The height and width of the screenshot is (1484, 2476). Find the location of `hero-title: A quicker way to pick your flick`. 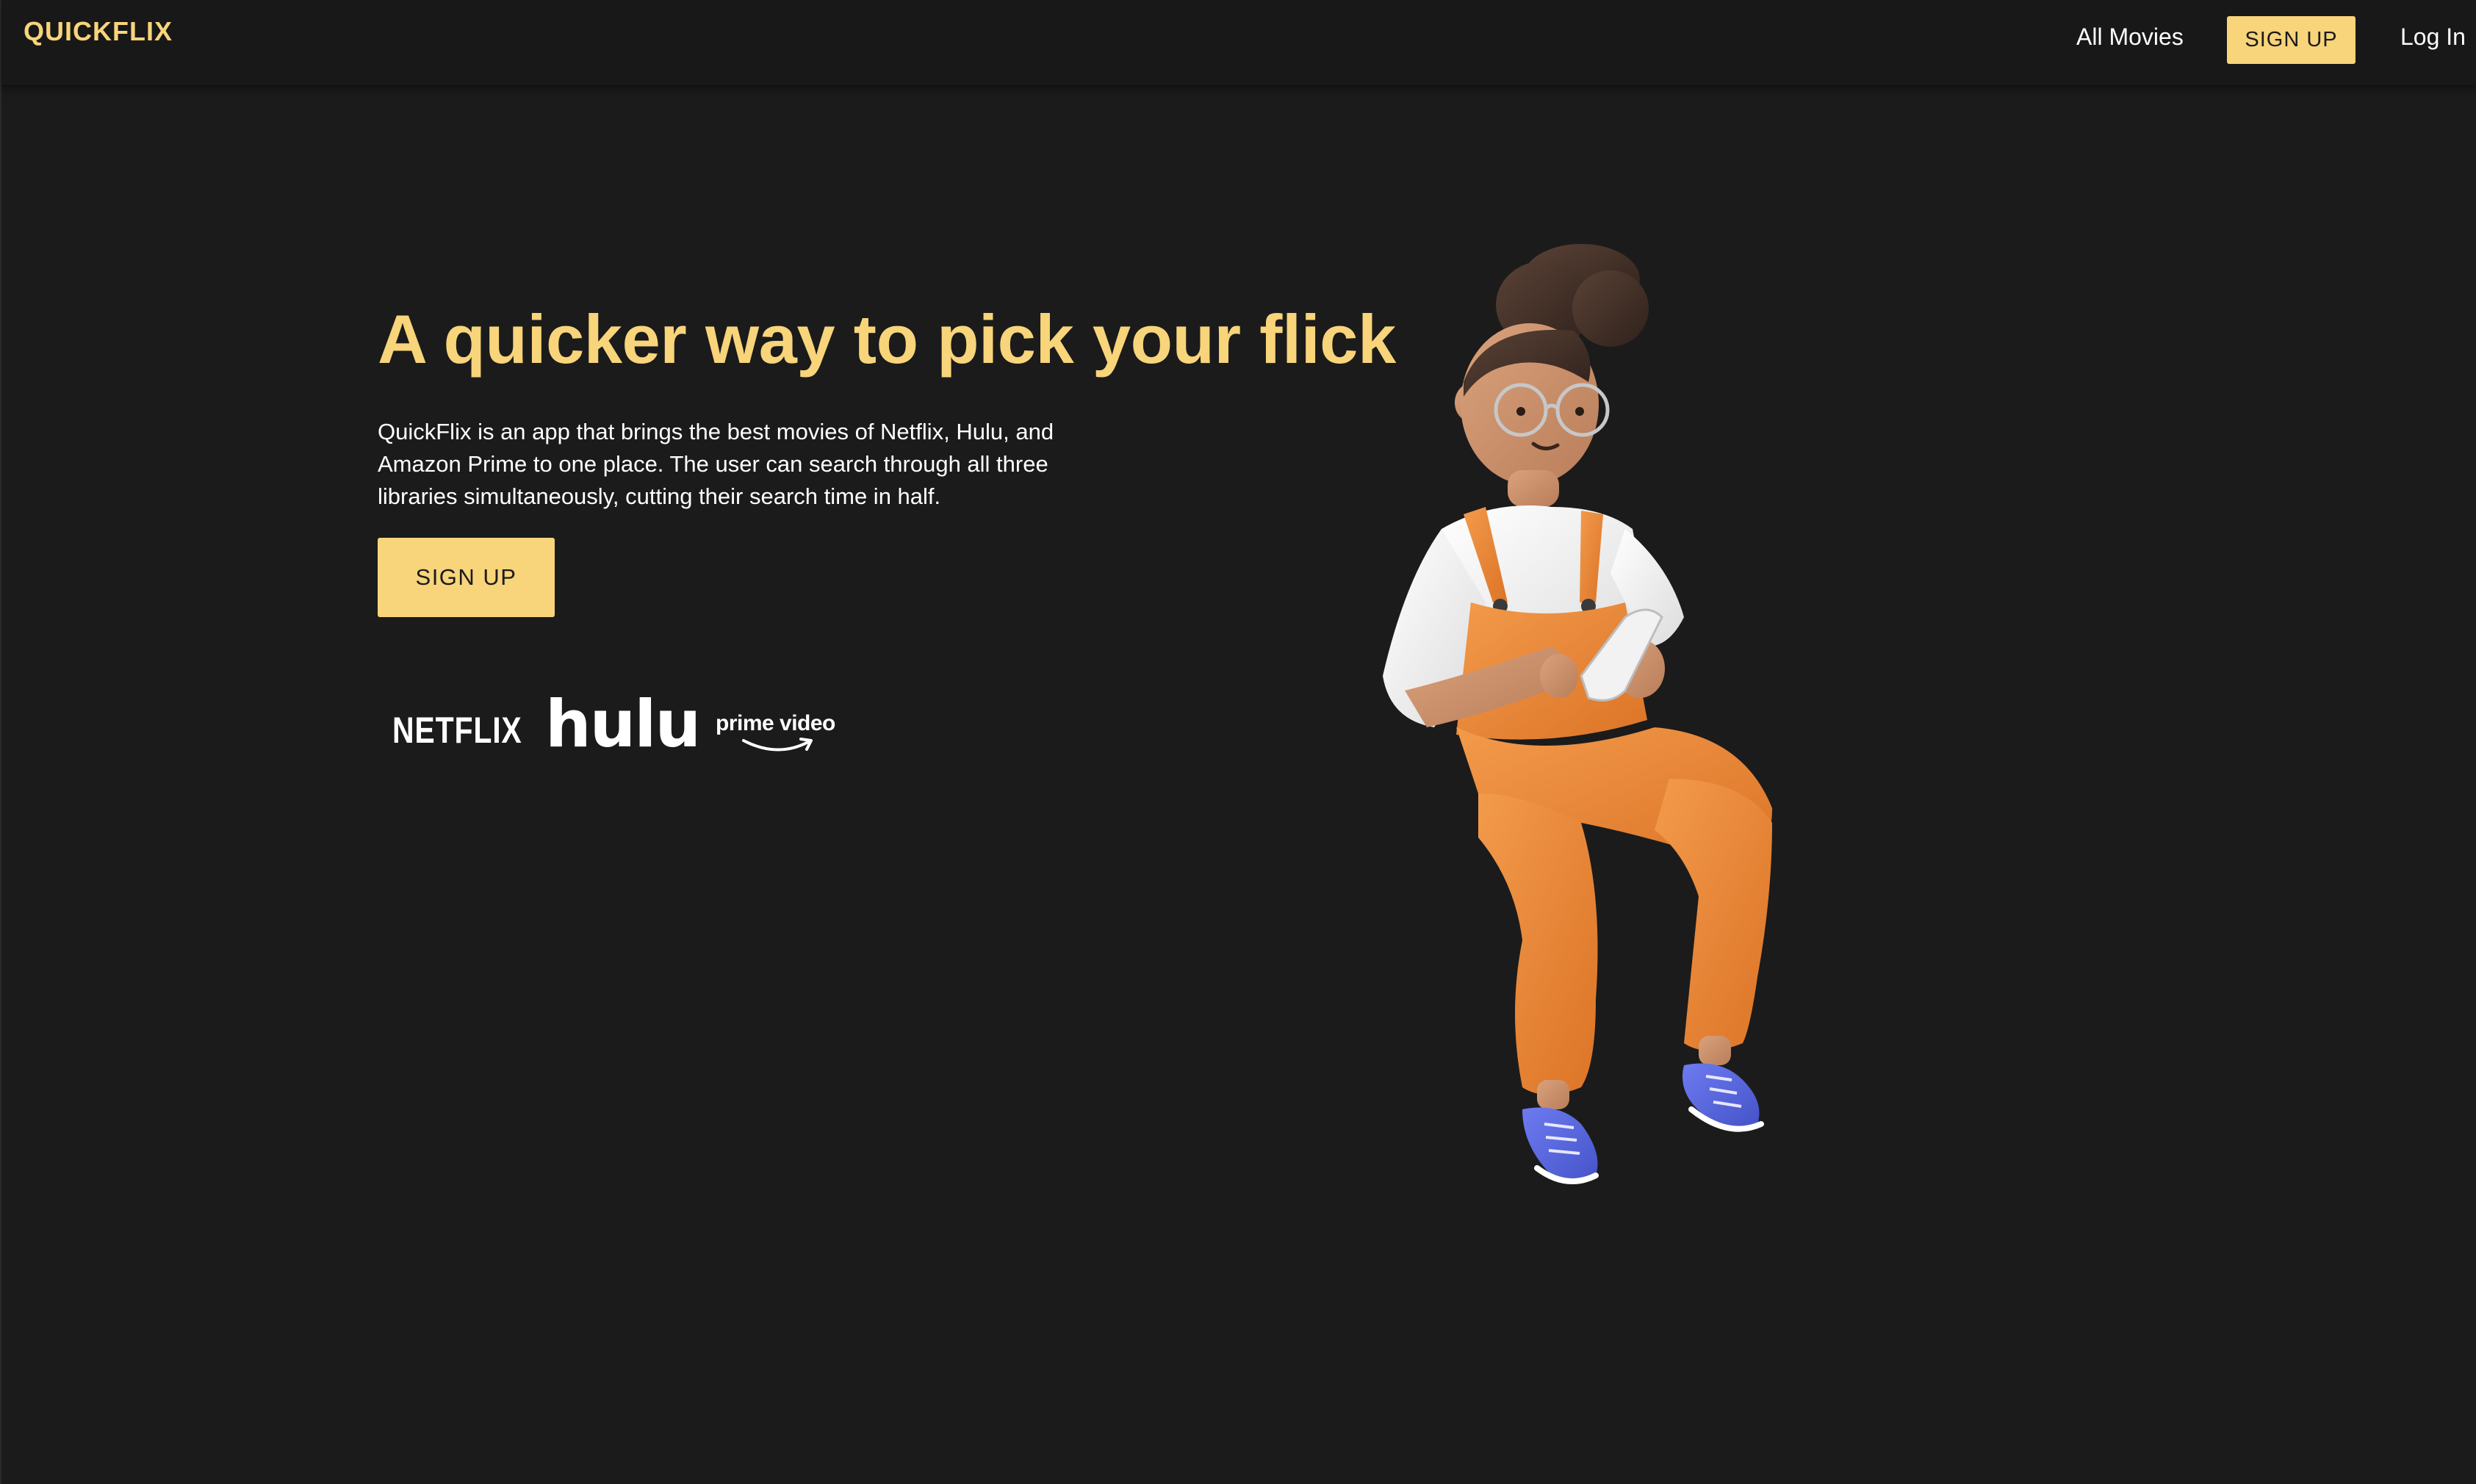

hero-title: A quicker way to pick your flick is located at coordinates (887, 339).